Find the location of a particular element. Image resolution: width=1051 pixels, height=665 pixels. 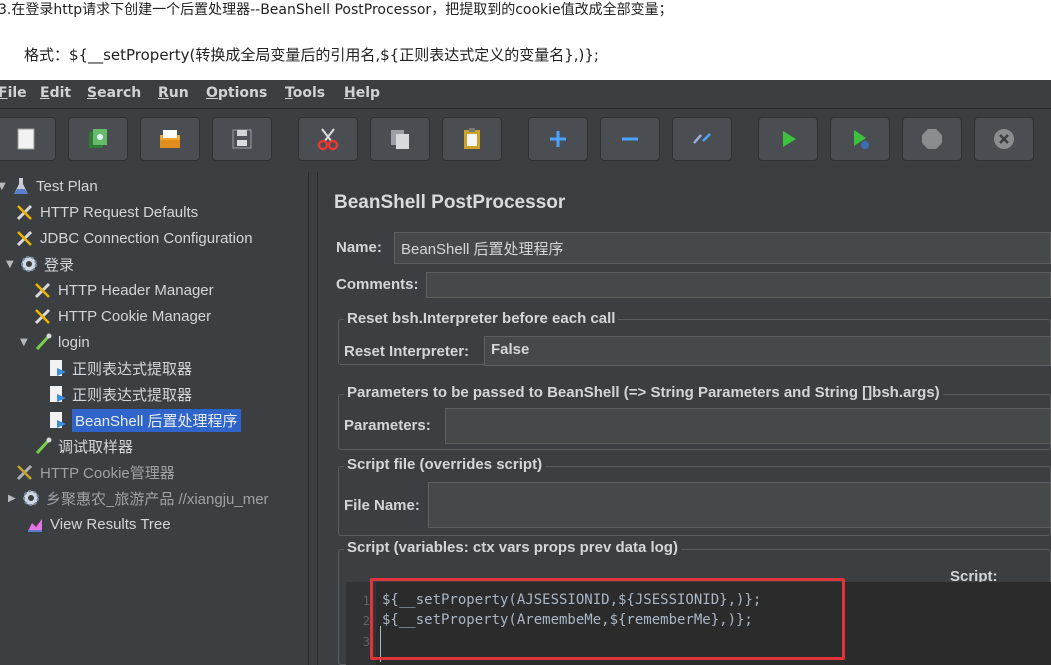

open-button is located at coordinates (170, 139).